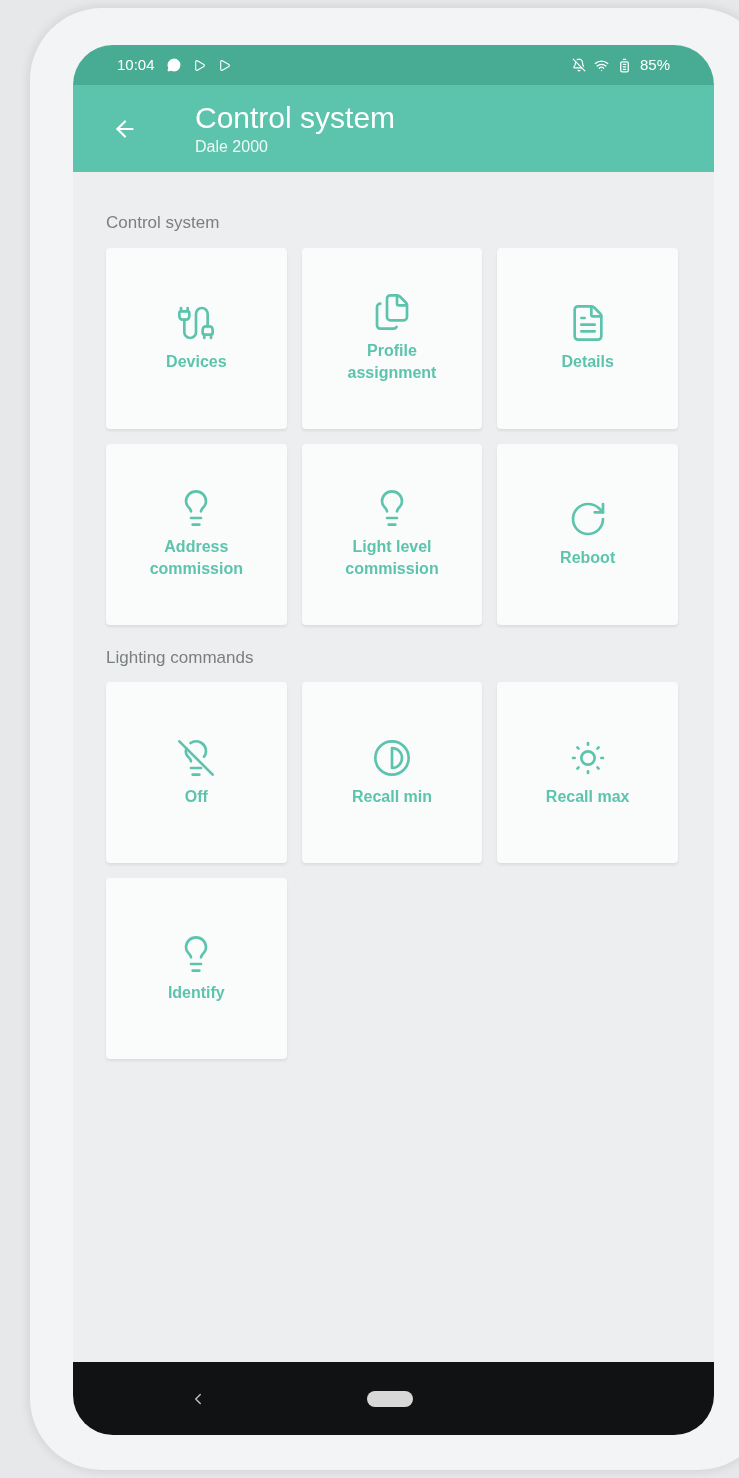 The height and width of the screenshot is (1478, 739). Describe the element at coordinates (232, 146) in the screenshot. I see `app-bar-subtitle: Dale 2000` at that location.